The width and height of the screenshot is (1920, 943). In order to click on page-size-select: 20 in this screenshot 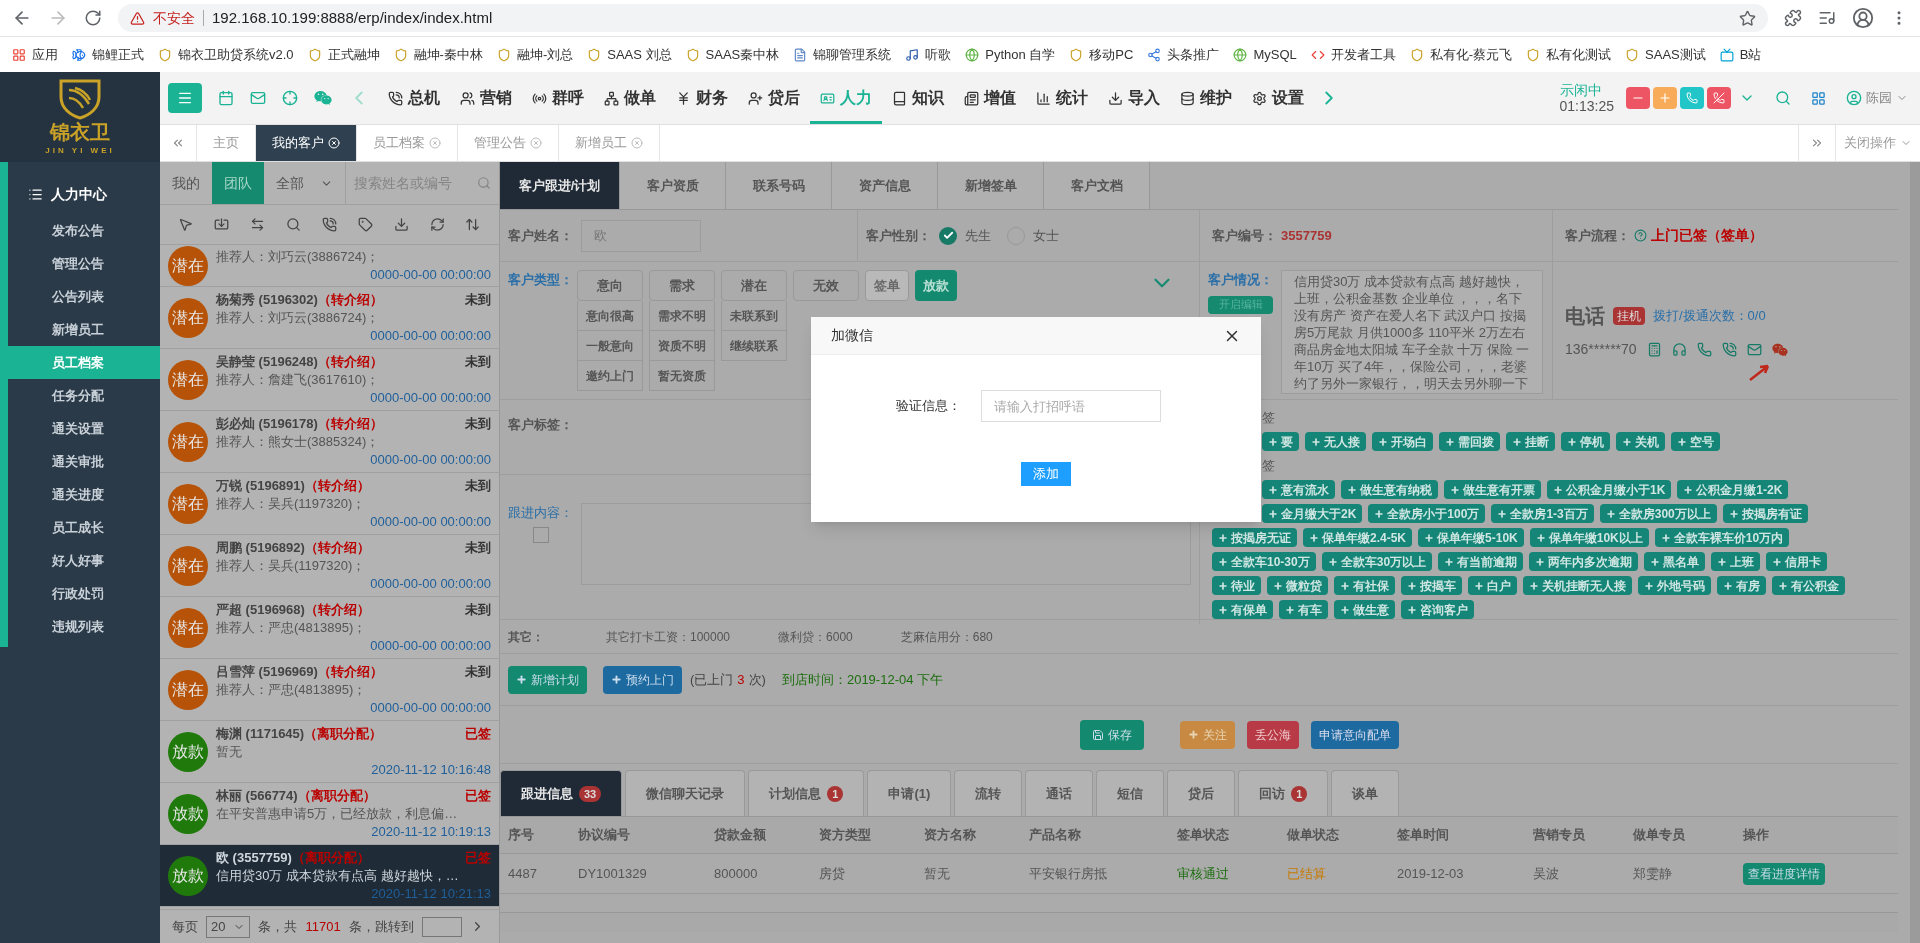, I will do `click(228, 926)`.